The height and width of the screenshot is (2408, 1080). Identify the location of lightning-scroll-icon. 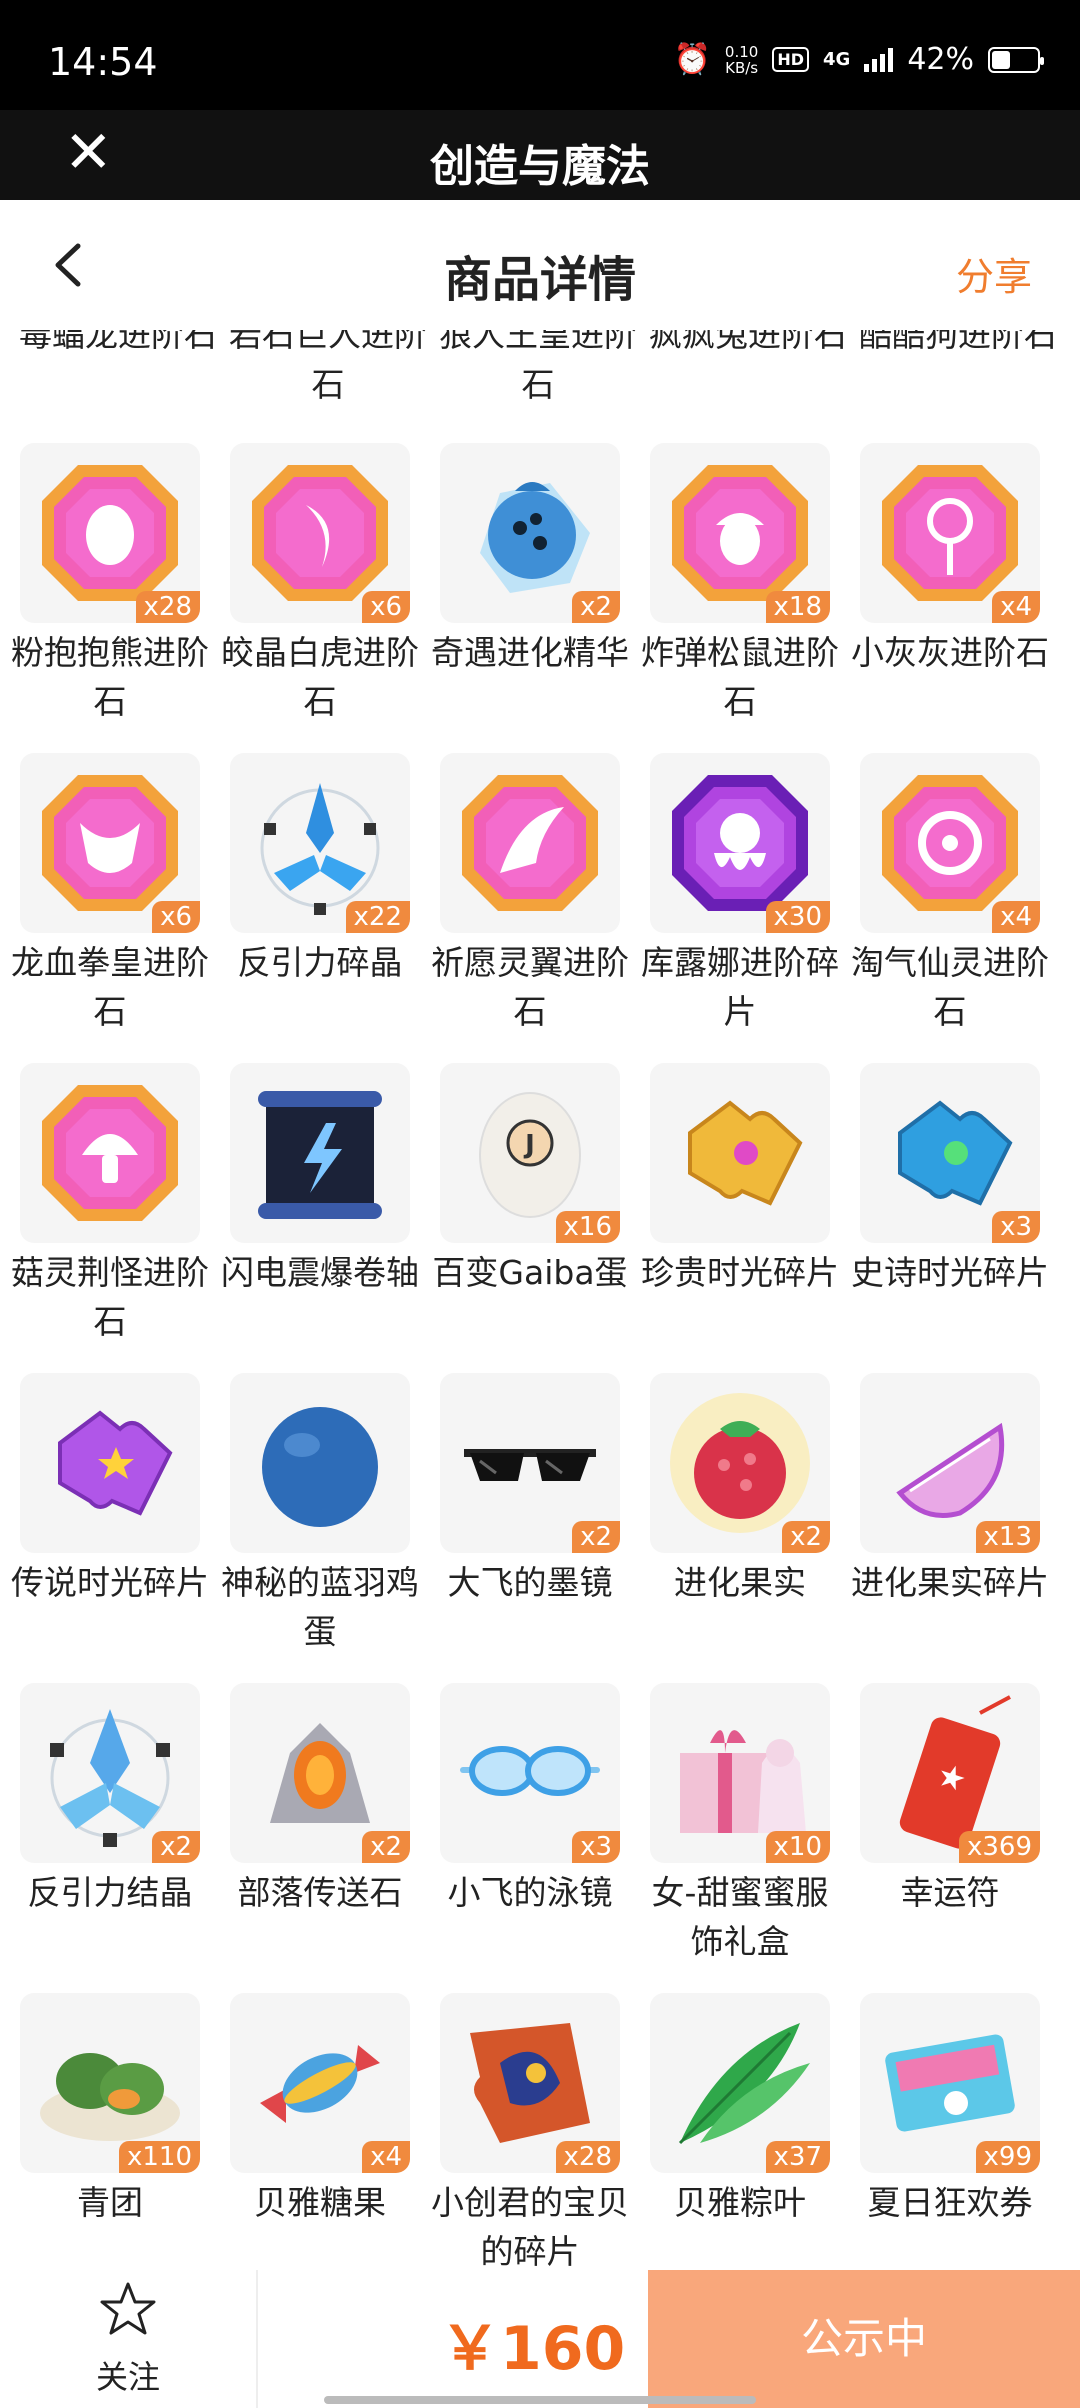
(320, 1155).